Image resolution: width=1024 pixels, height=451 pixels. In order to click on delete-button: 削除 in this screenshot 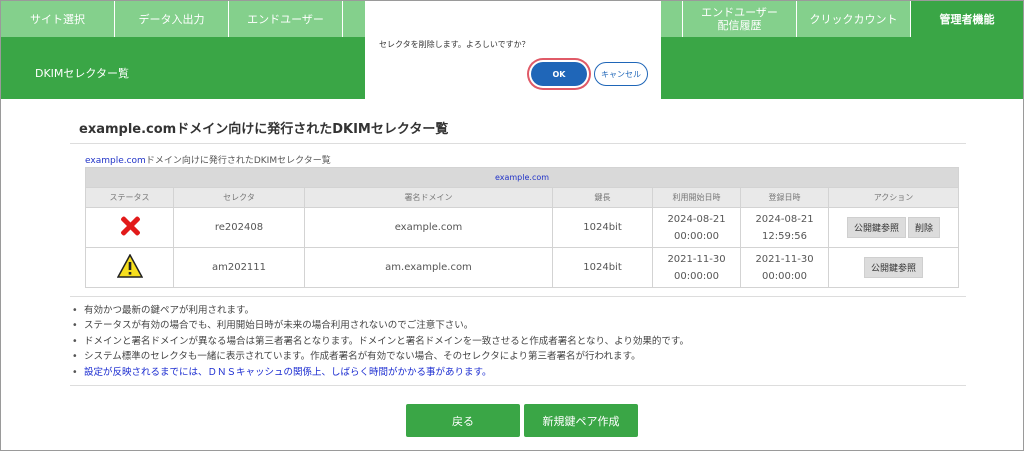, I will do `click(924, 227)`.